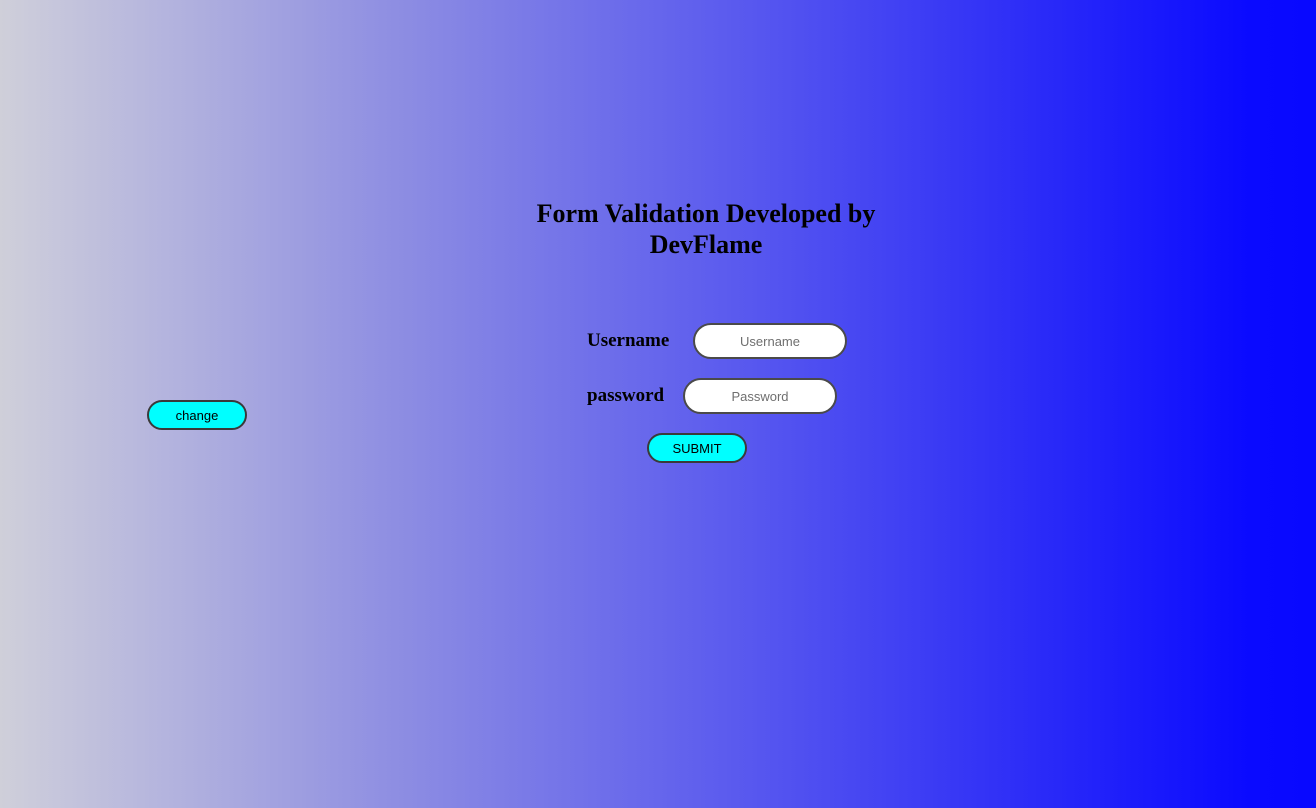 This screenshot has height=808, width=1316. Describe the element at coordinates (697, 448) in the screenshot. I see `submit-button: SUBMIT` at that location.